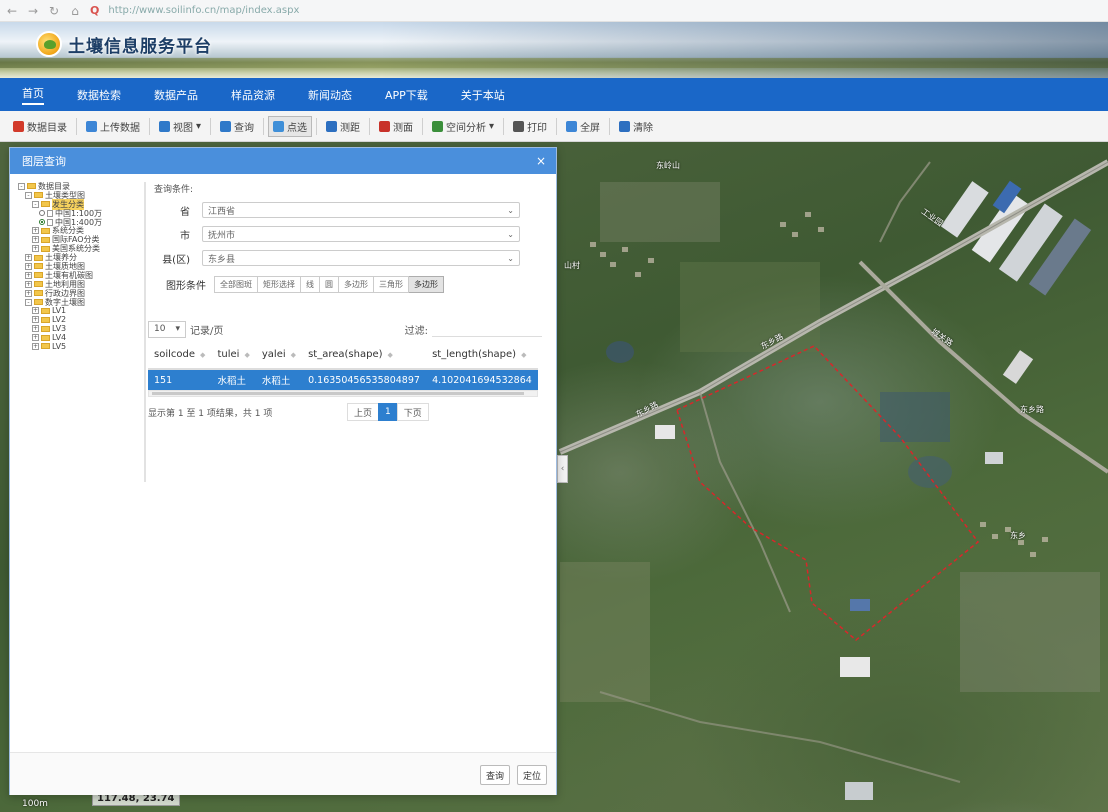  Describe the element at coordinates (541, 161) in the screenshot. I see `close-icon: ×` at that location.